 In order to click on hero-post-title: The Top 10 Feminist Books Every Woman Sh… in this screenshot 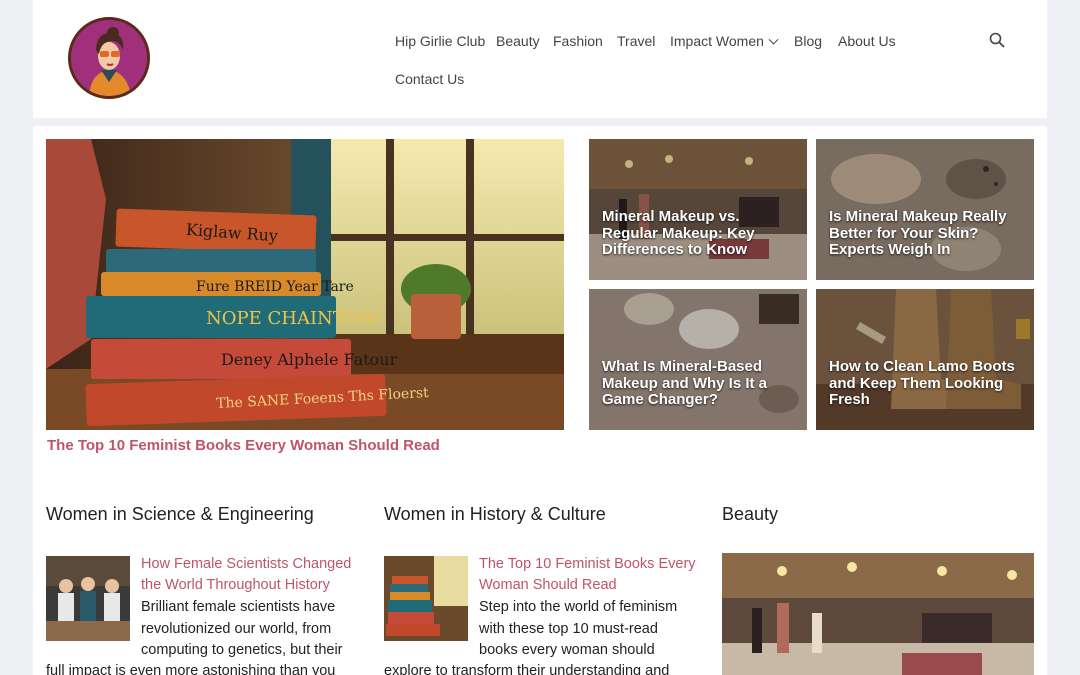, I will do `click(243, 445)`.